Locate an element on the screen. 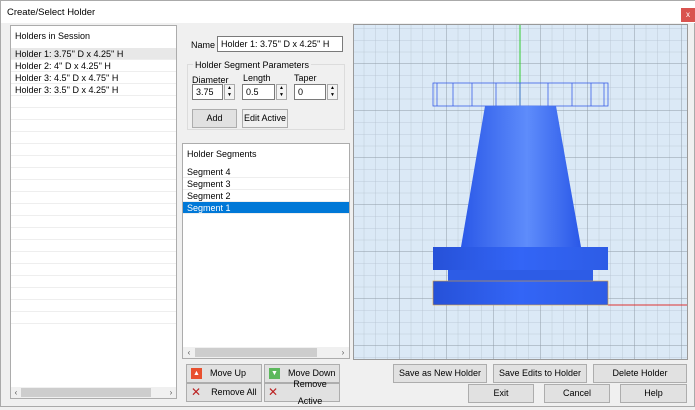 This screenshot has width=695, height=410. remove-all-button: ✕ Remove All is located at coordinates (224, 392).